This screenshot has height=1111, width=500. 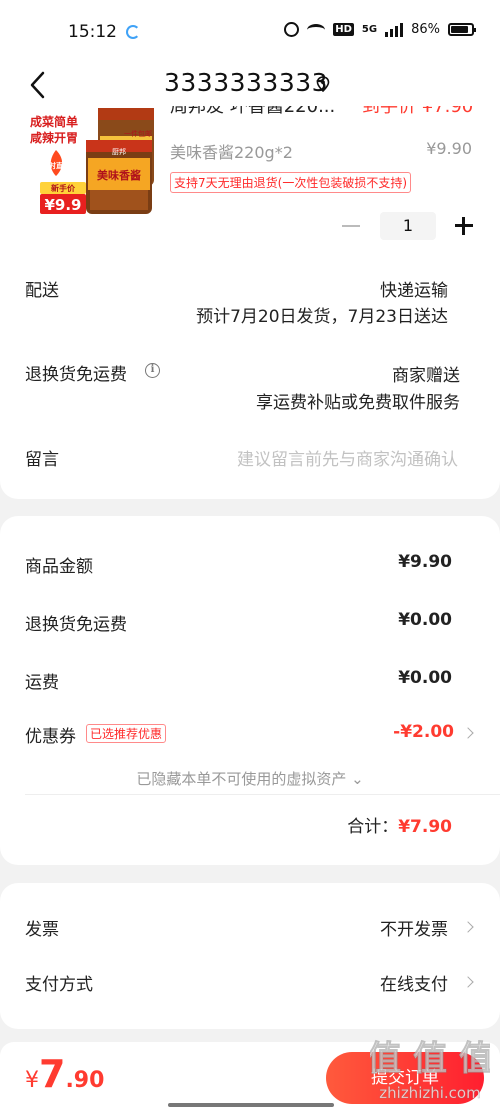 What do you see at coordinates (425, 562) in the screenshot?
I see `goods-amount-value: ¥9.90` at bounding box center [425, 562].